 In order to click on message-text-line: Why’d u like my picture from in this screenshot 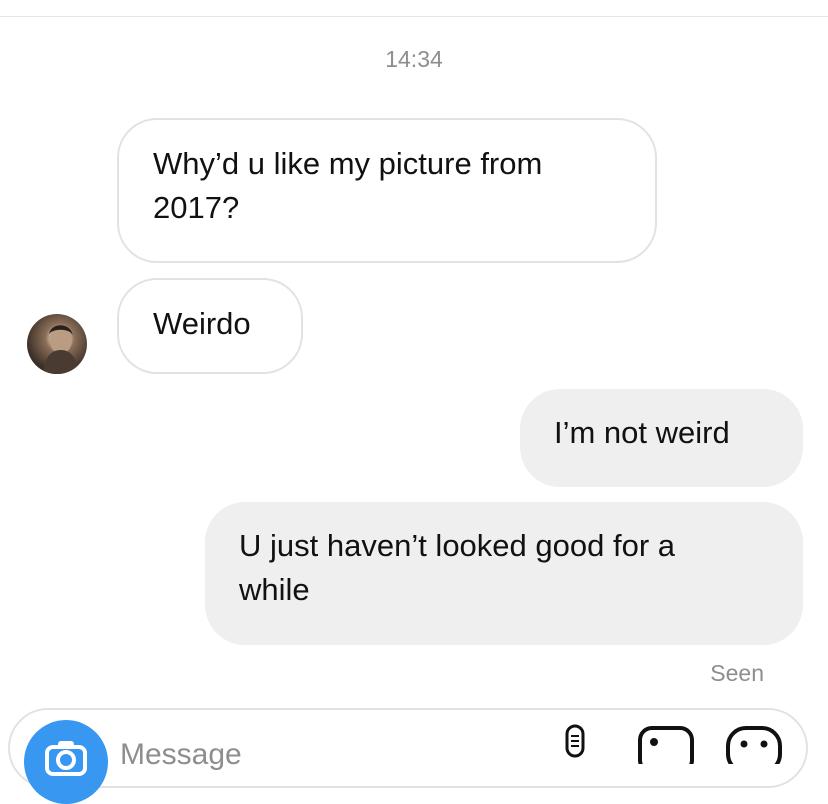, I will do `click(348, 163)`.